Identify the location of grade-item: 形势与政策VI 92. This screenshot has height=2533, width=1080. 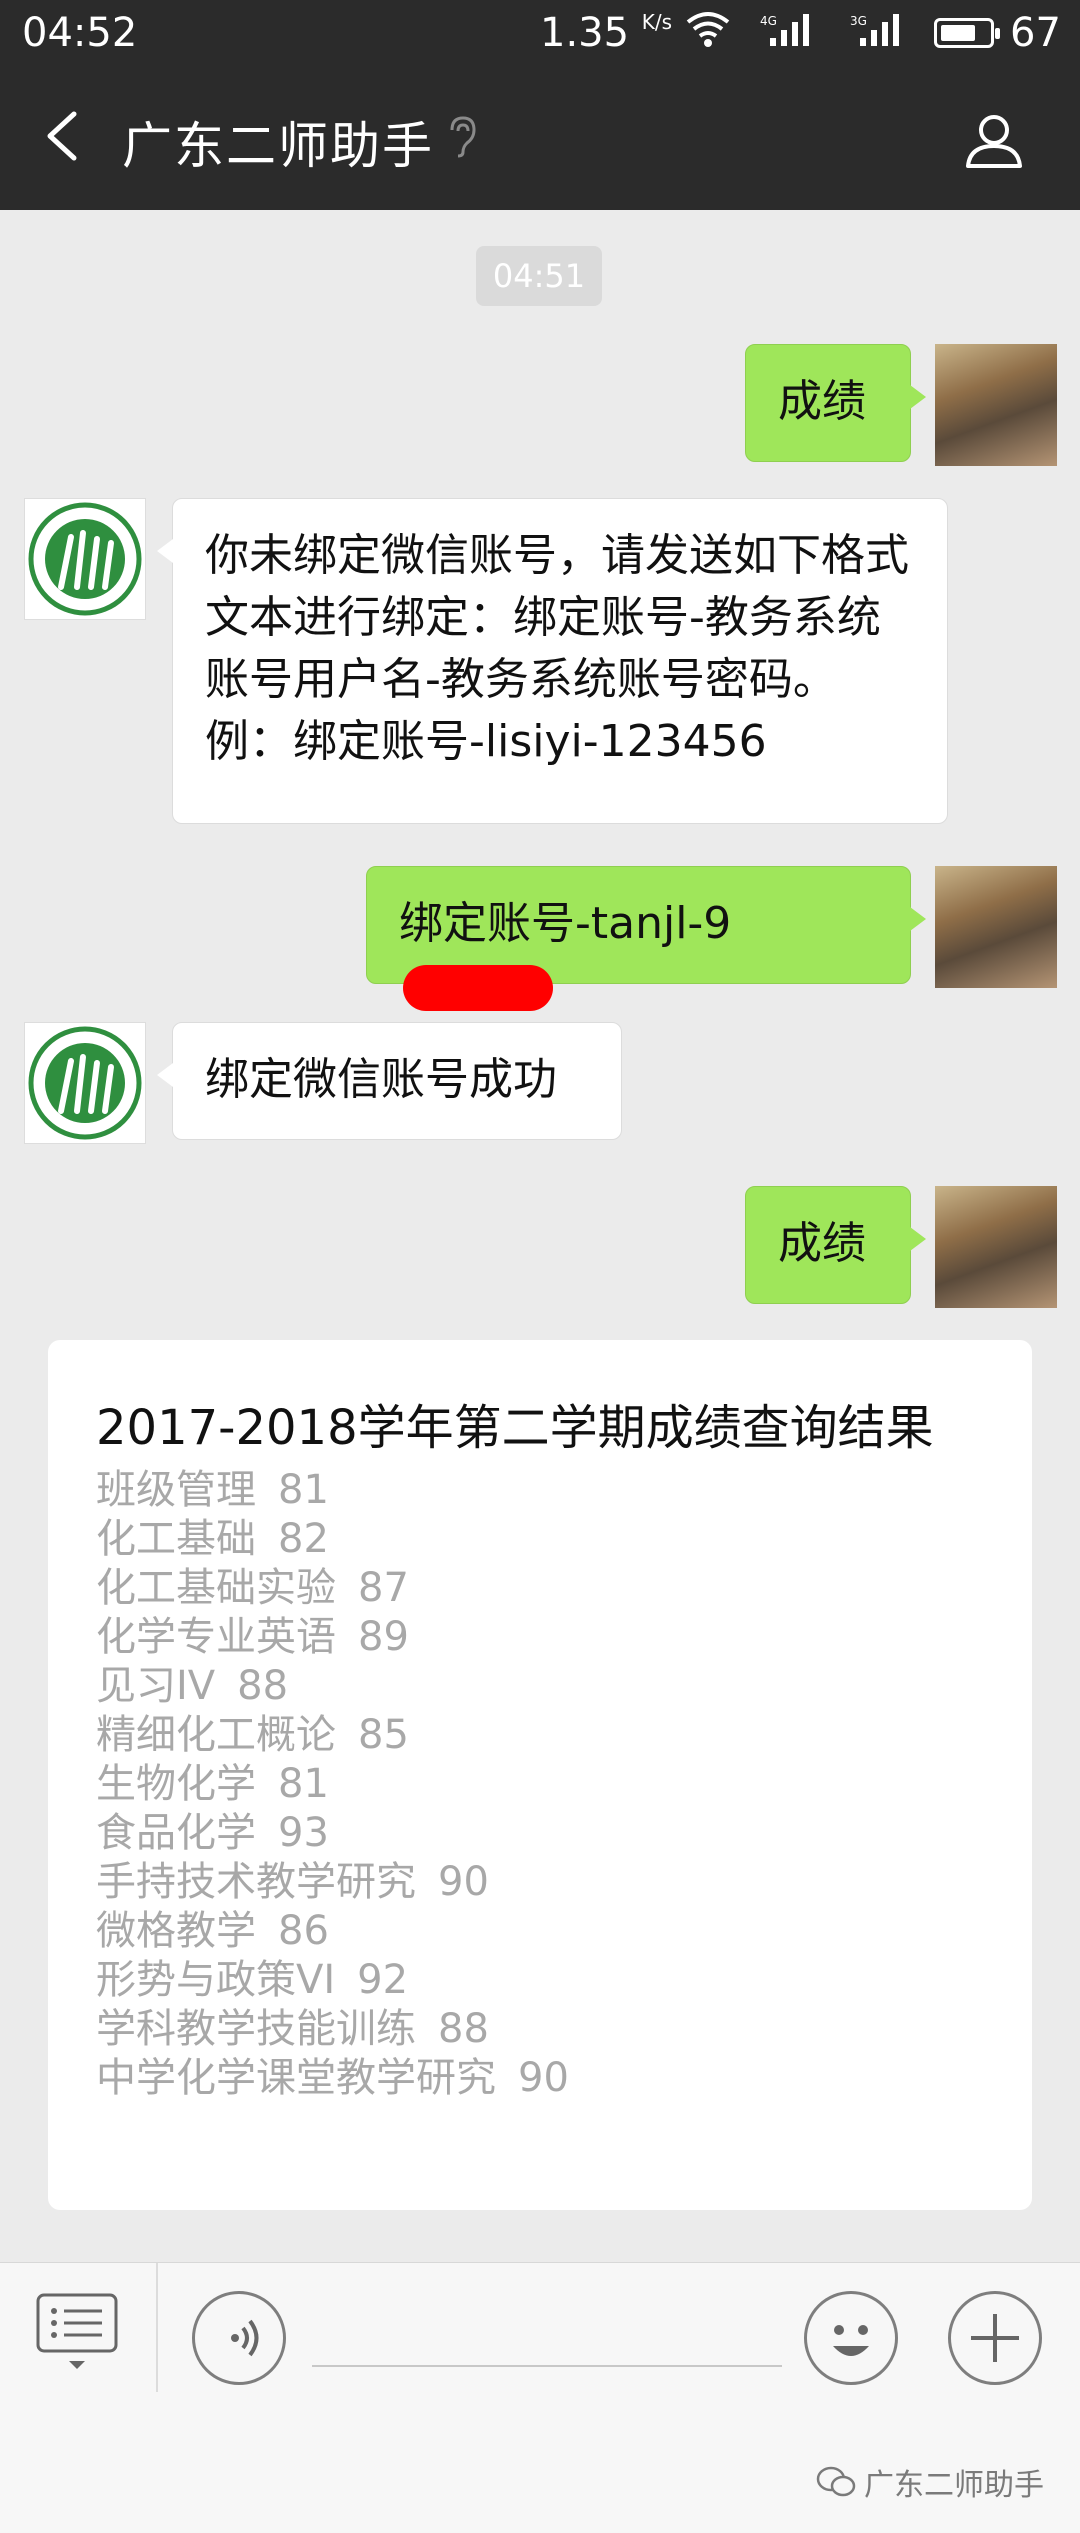
(332, 1980).